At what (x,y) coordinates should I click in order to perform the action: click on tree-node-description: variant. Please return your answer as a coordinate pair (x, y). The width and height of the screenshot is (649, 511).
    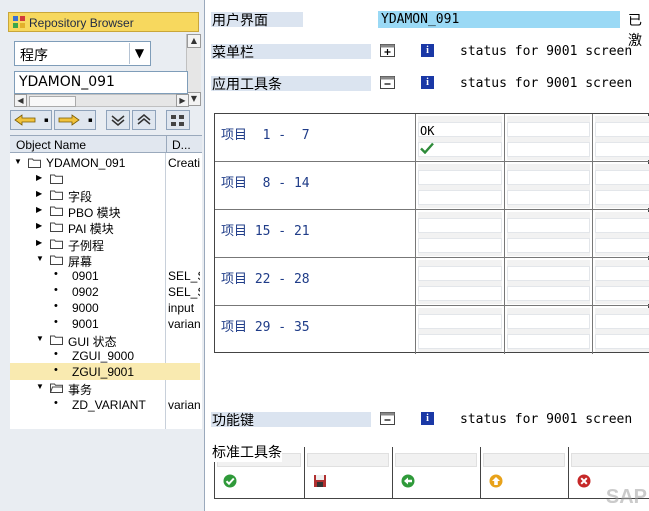
    Looking at the image, I should click on (184, 404).